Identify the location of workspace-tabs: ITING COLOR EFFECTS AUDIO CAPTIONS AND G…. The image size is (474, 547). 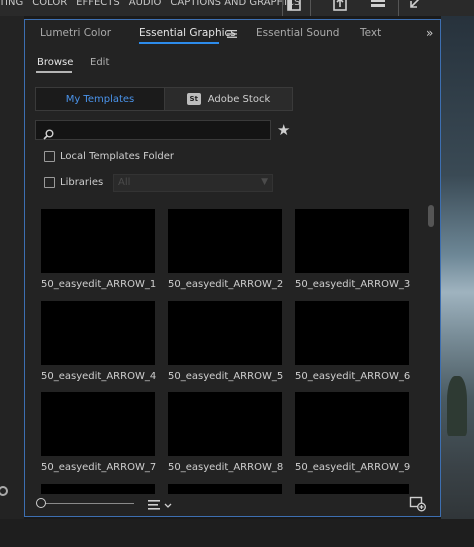
(150, 4).